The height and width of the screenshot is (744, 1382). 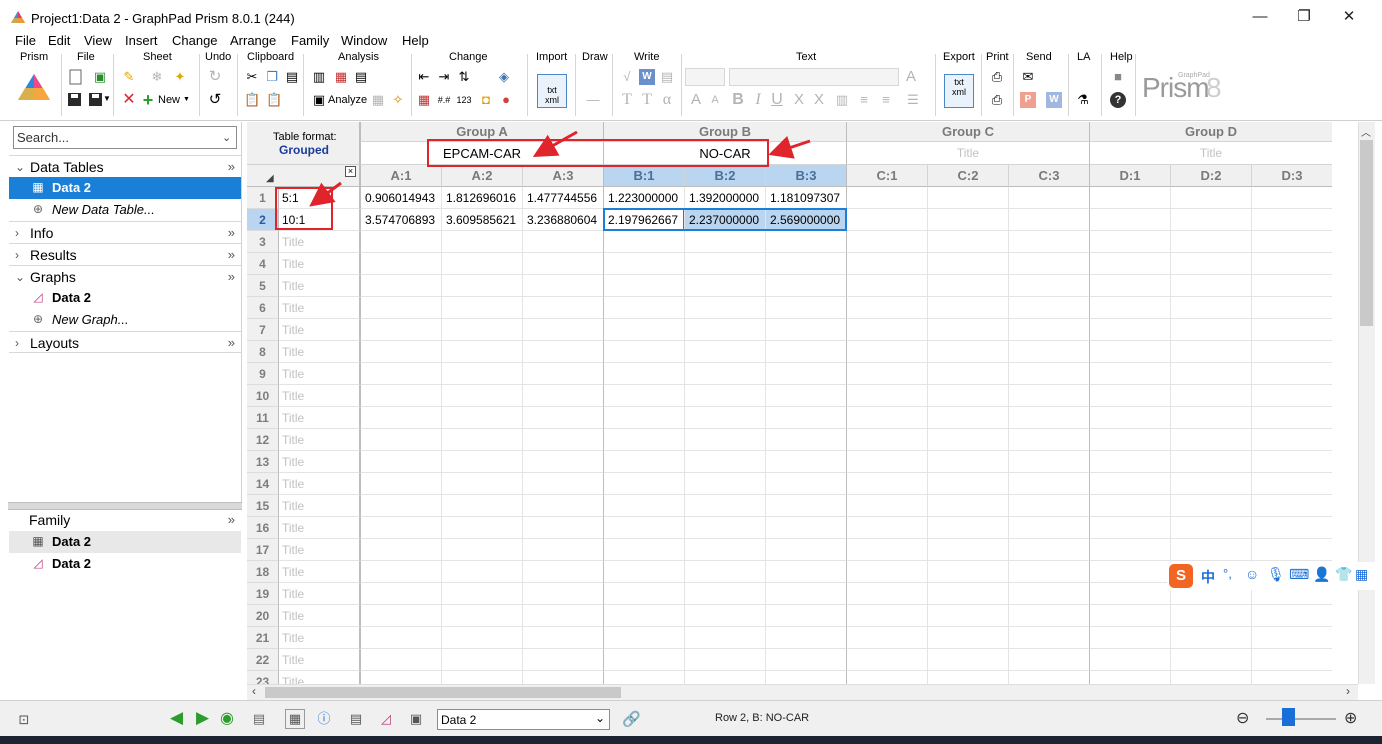 What do you see at coordinates (263, 308) in the screenshot?
I see `row-number: 6` at bounding box center [263, 308].